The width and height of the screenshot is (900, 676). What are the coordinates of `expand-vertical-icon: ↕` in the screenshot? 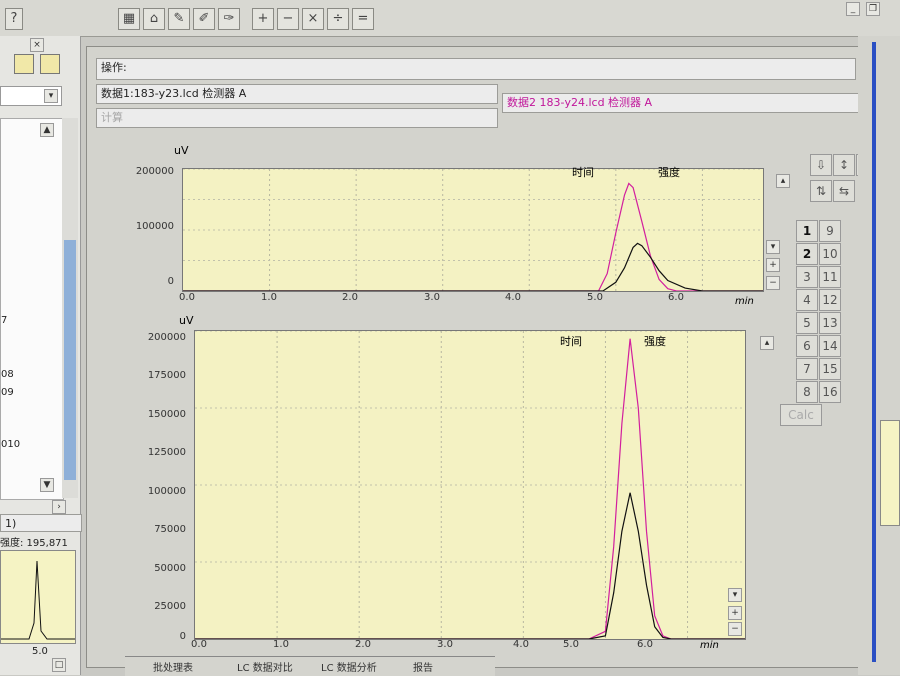 It's located at (844, 165).